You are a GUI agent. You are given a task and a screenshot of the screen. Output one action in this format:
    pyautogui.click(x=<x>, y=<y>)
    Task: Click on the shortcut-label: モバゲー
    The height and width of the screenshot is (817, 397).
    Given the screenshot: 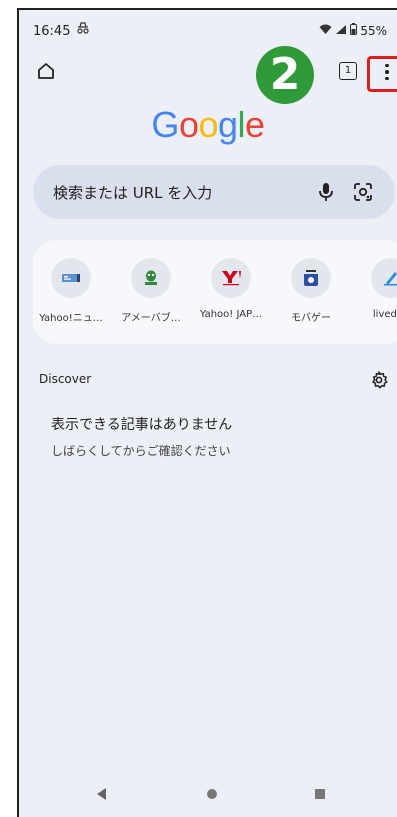 What is the action you would take?
    pyautogui.click(x=311, y=318)
    